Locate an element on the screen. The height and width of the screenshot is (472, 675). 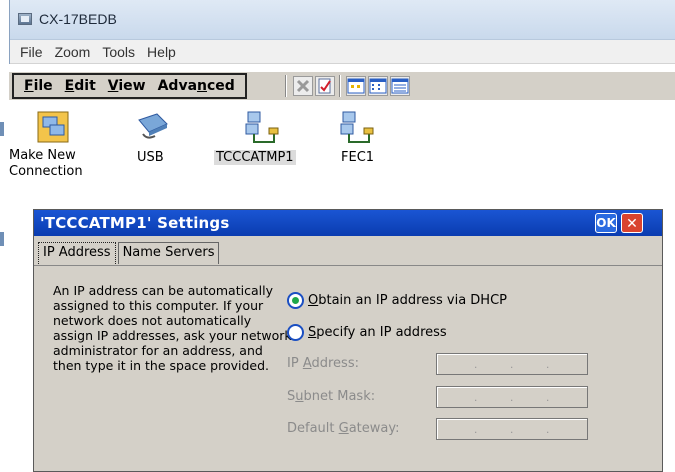
host-title: CX-17BEDB is located at coordinates (78, 19).